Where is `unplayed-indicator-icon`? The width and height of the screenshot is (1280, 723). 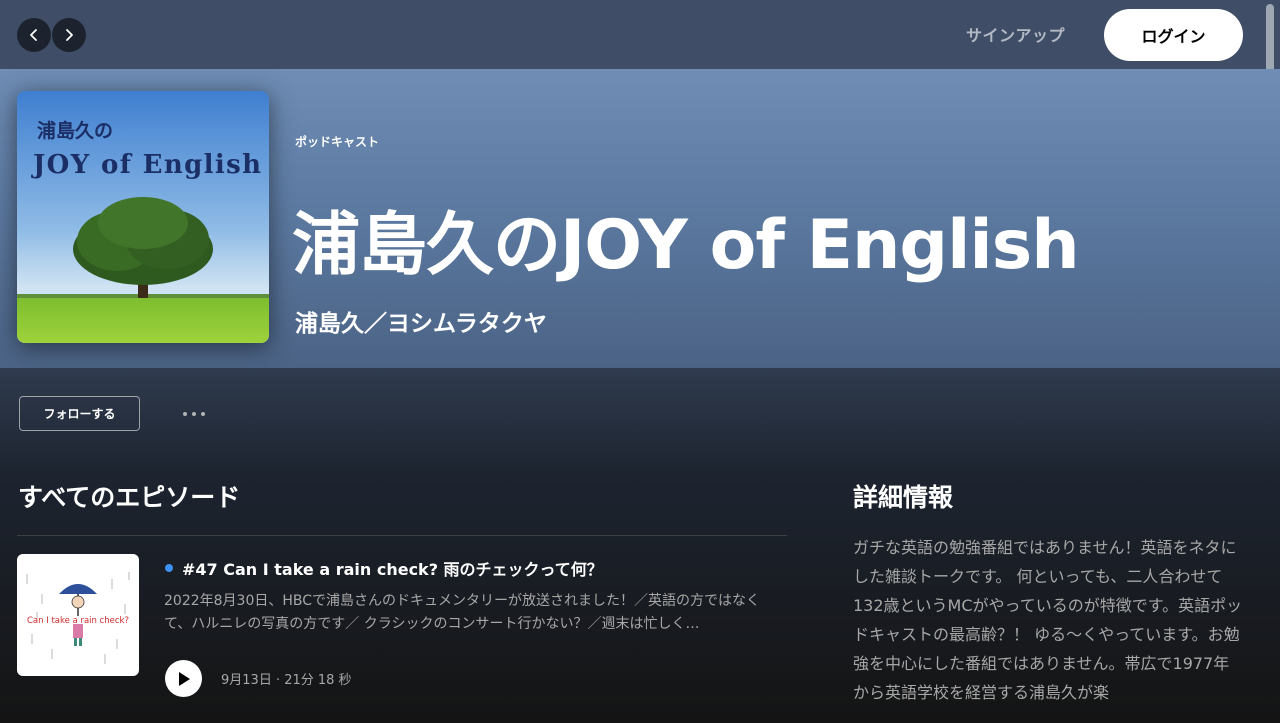
unplayed-indicator-icon is located at coordinates (169, 568).